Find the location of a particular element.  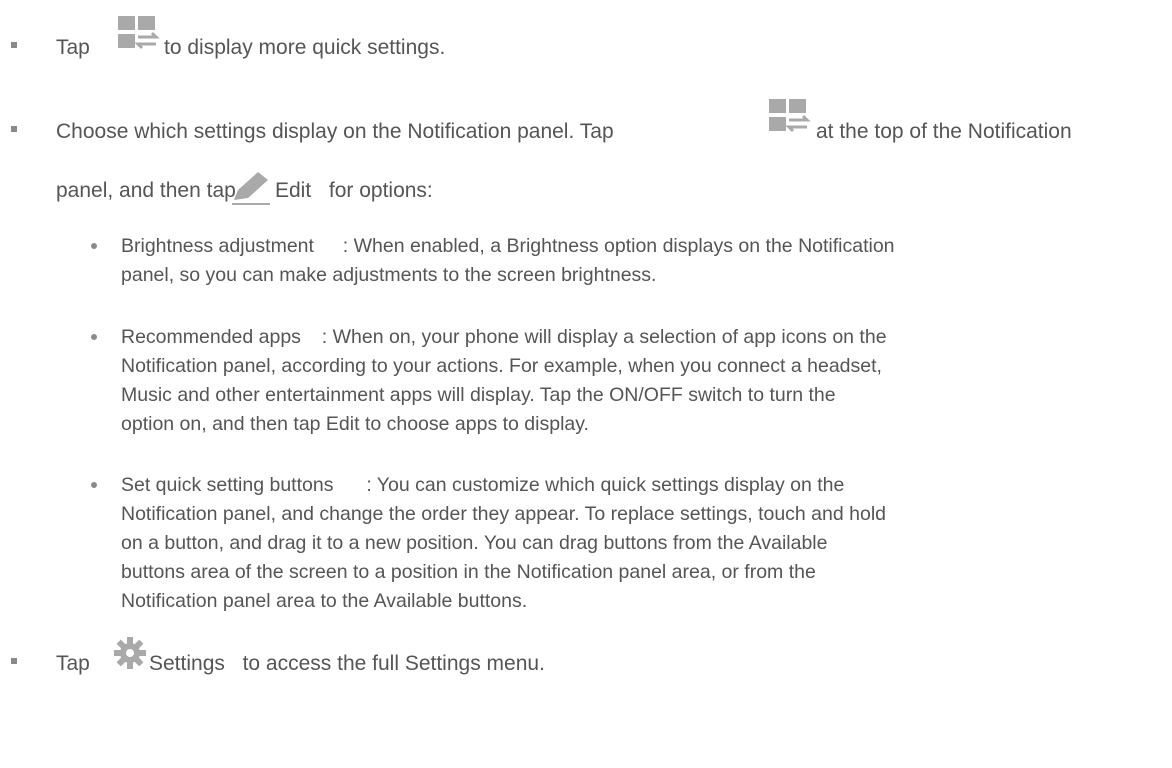

item-line: panel, and then tap is located at coordinates (146, 191).